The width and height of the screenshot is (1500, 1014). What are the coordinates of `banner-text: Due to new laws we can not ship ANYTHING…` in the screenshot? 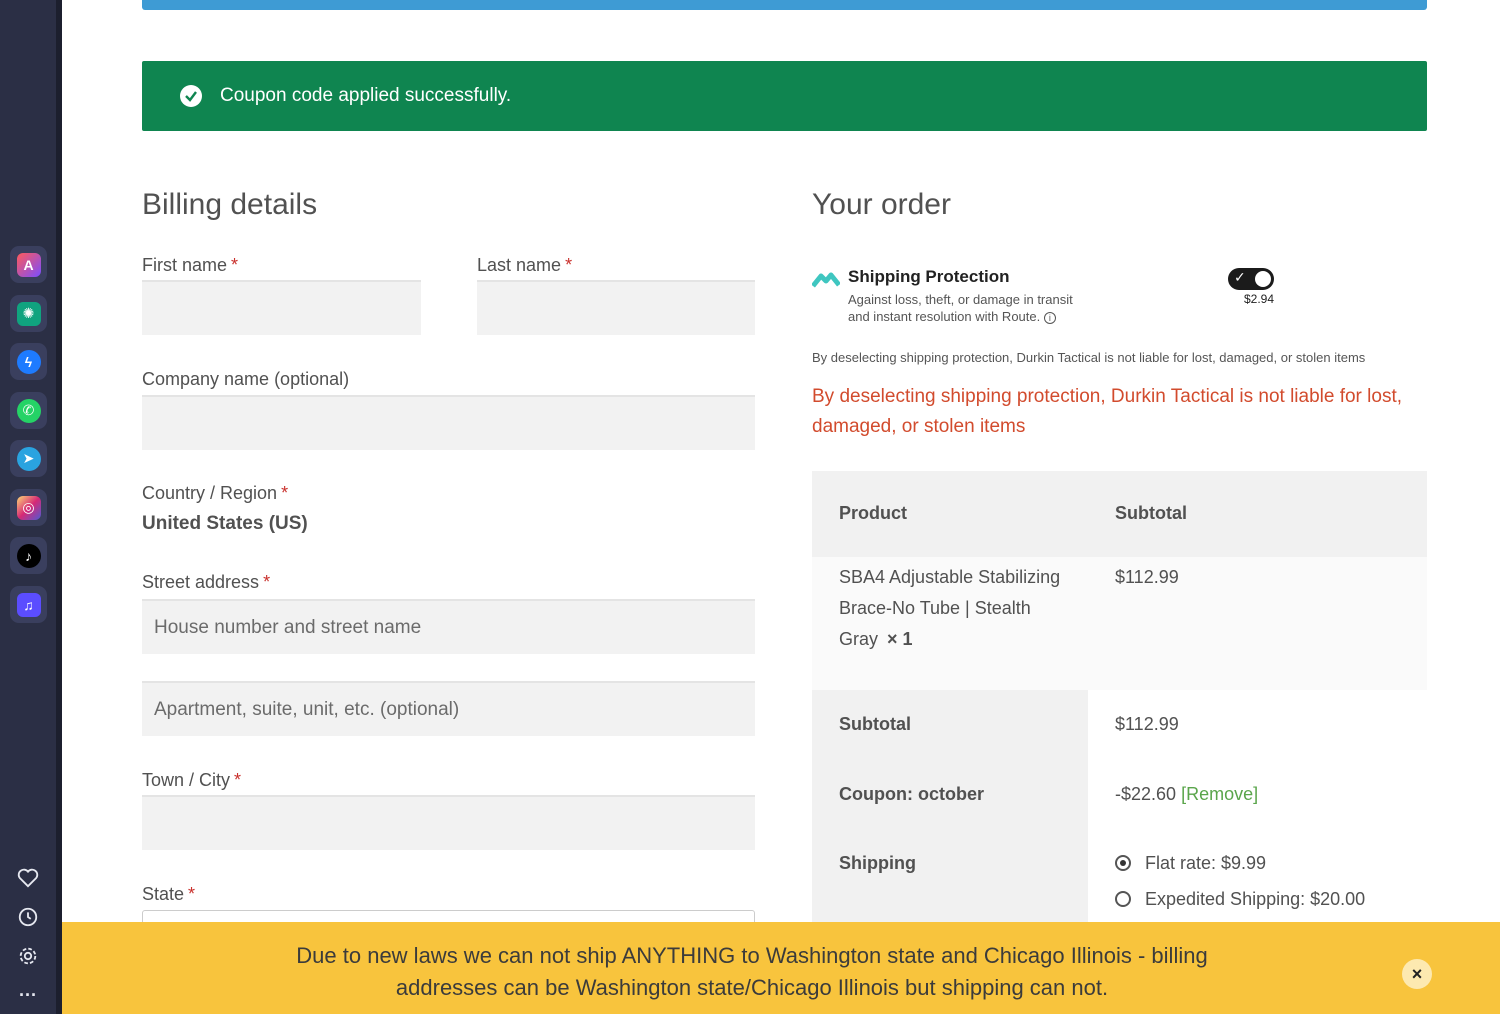 It's located at (752, 971).